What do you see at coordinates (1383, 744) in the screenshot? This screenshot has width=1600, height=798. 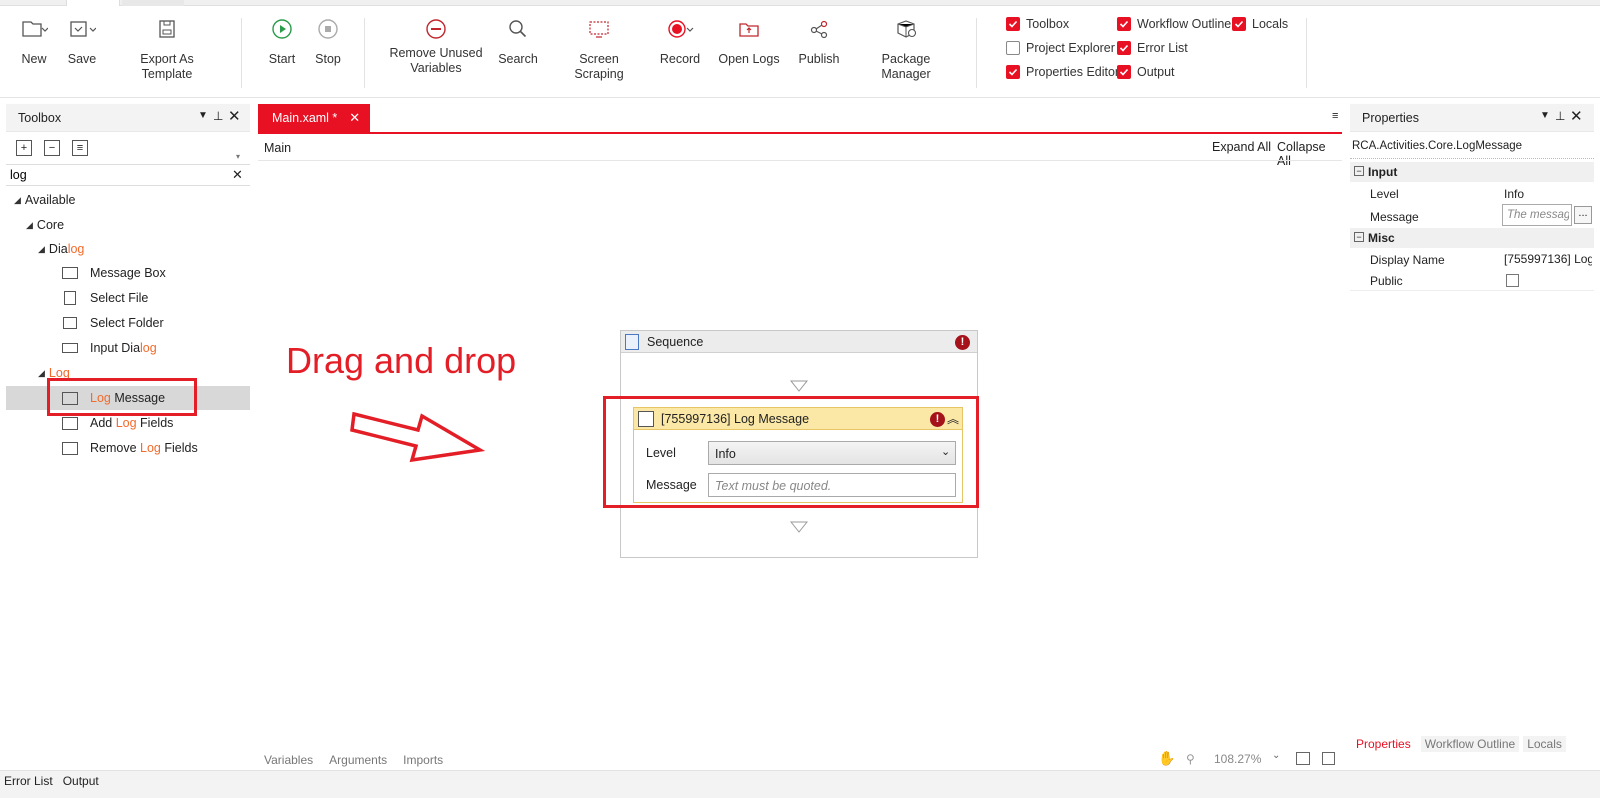 I see `tab-properties: Properties` at bounding box center [1383, 744].